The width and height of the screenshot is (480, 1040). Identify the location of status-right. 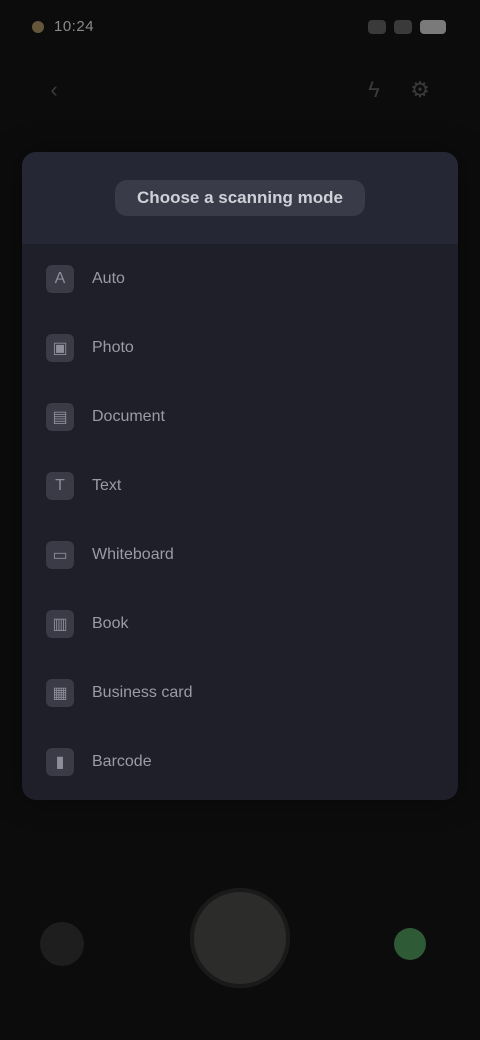
(407, 27).